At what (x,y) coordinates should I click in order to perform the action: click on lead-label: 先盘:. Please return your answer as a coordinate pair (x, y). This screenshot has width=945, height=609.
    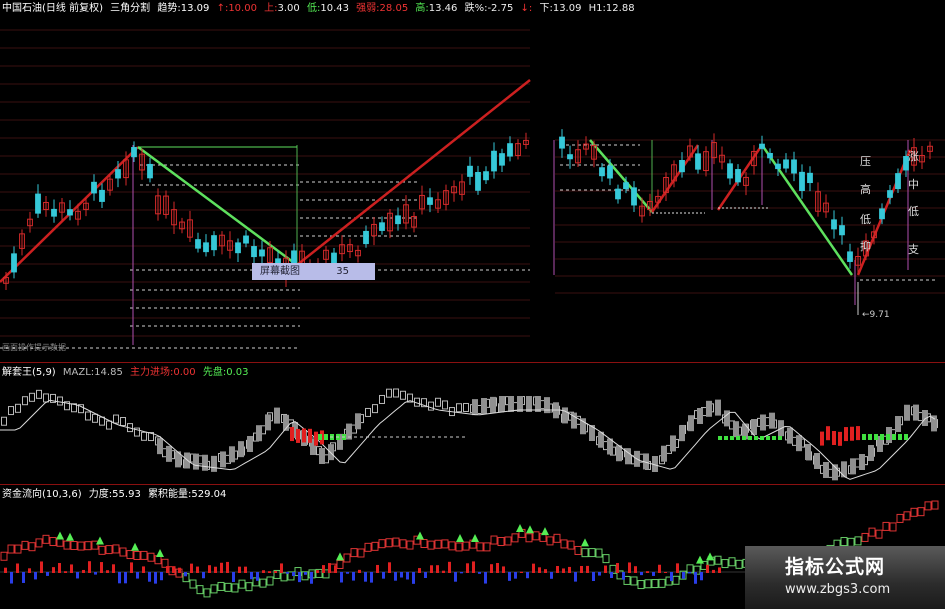
    Looking at the image, I should click on (214, 372).